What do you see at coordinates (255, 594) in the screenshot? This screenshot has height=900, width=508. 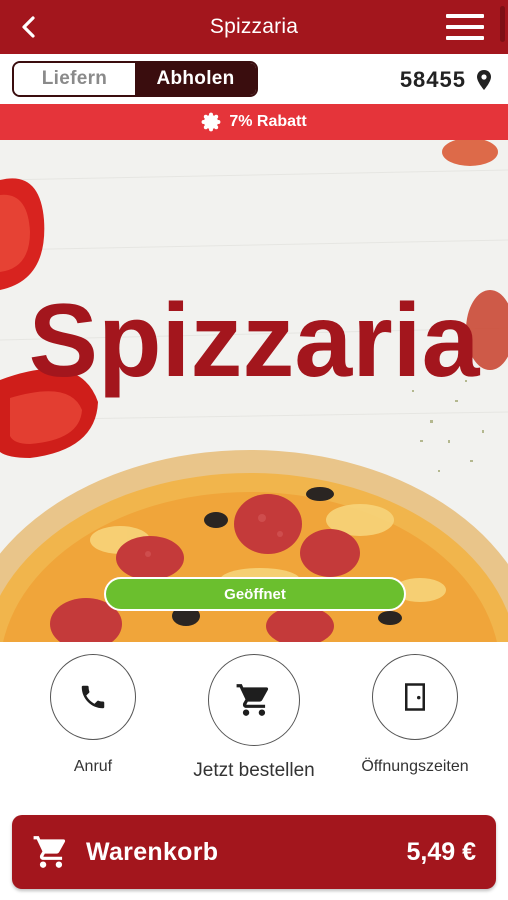 I see `status-badge: Geöffnet` at bounding box center [255, 594].